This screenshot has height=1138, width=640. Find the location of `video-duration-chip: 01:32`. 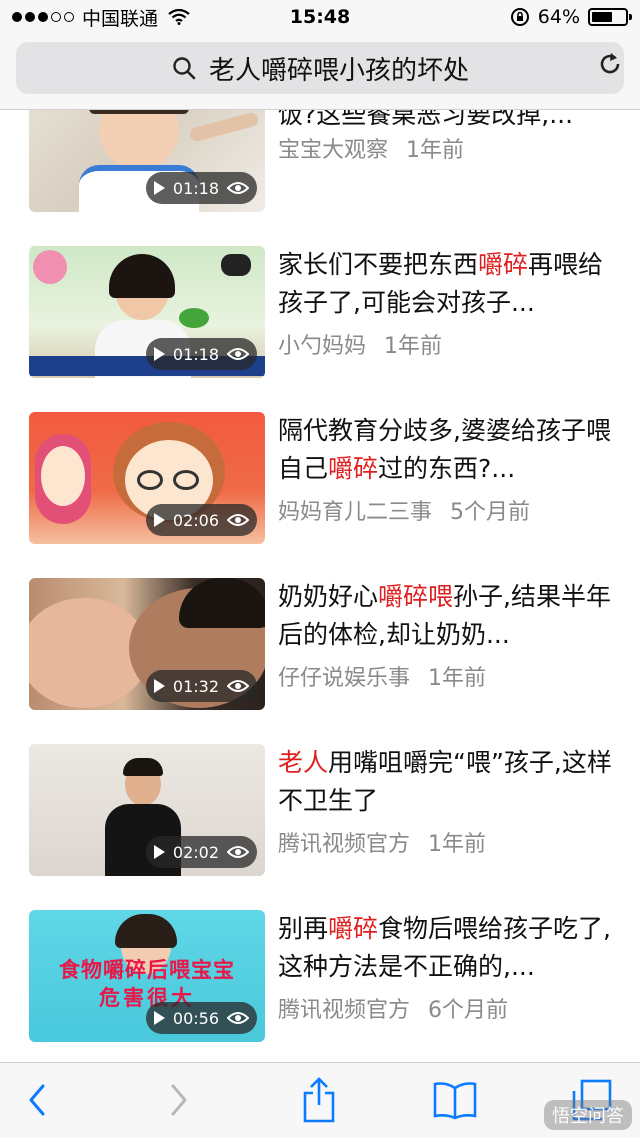

video-duration-chip: 01:32 is located at coordinates (201, 686).